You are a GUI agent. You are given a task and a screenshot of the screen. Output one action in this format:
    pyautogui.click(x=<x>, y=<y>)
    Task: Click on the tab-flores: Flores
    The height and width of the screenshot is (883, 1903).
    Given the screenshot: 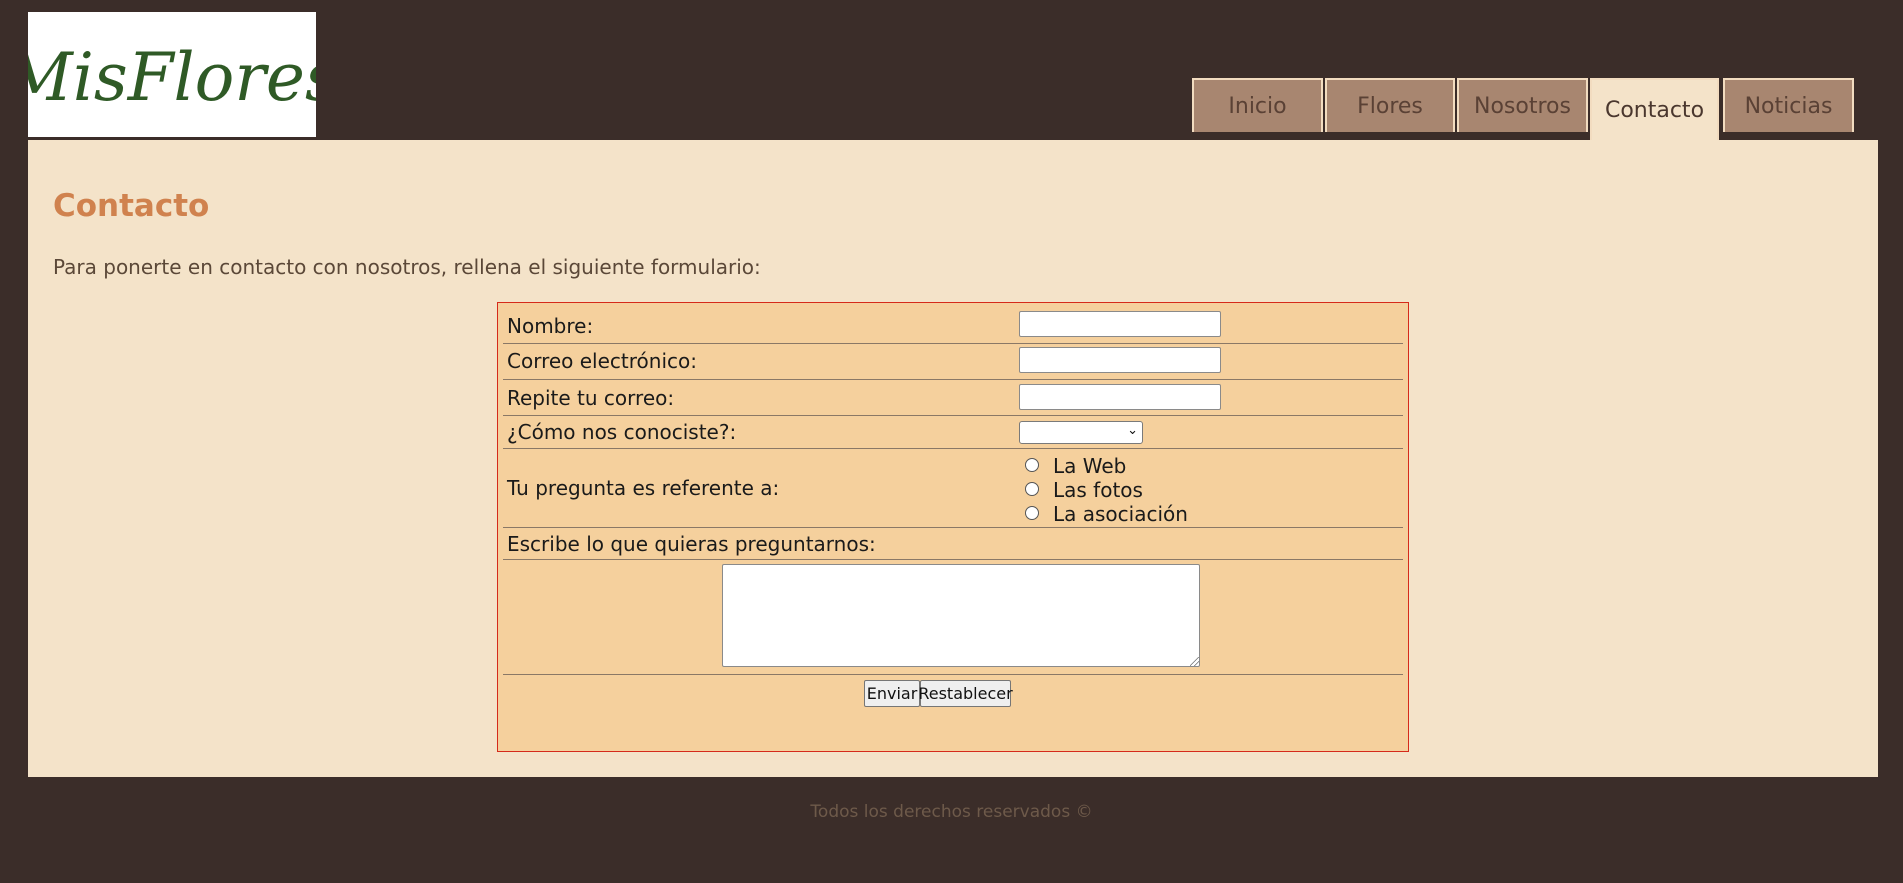 What is the action you would take?
    pyautogui.click(x=1390, y=105)
    